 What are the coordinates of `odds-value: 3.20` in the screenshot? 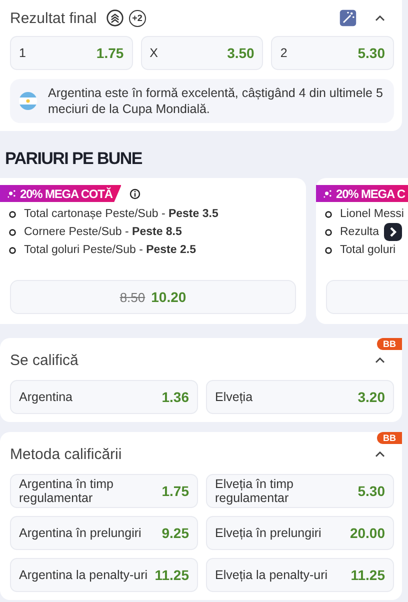 It's located at (371, 397).